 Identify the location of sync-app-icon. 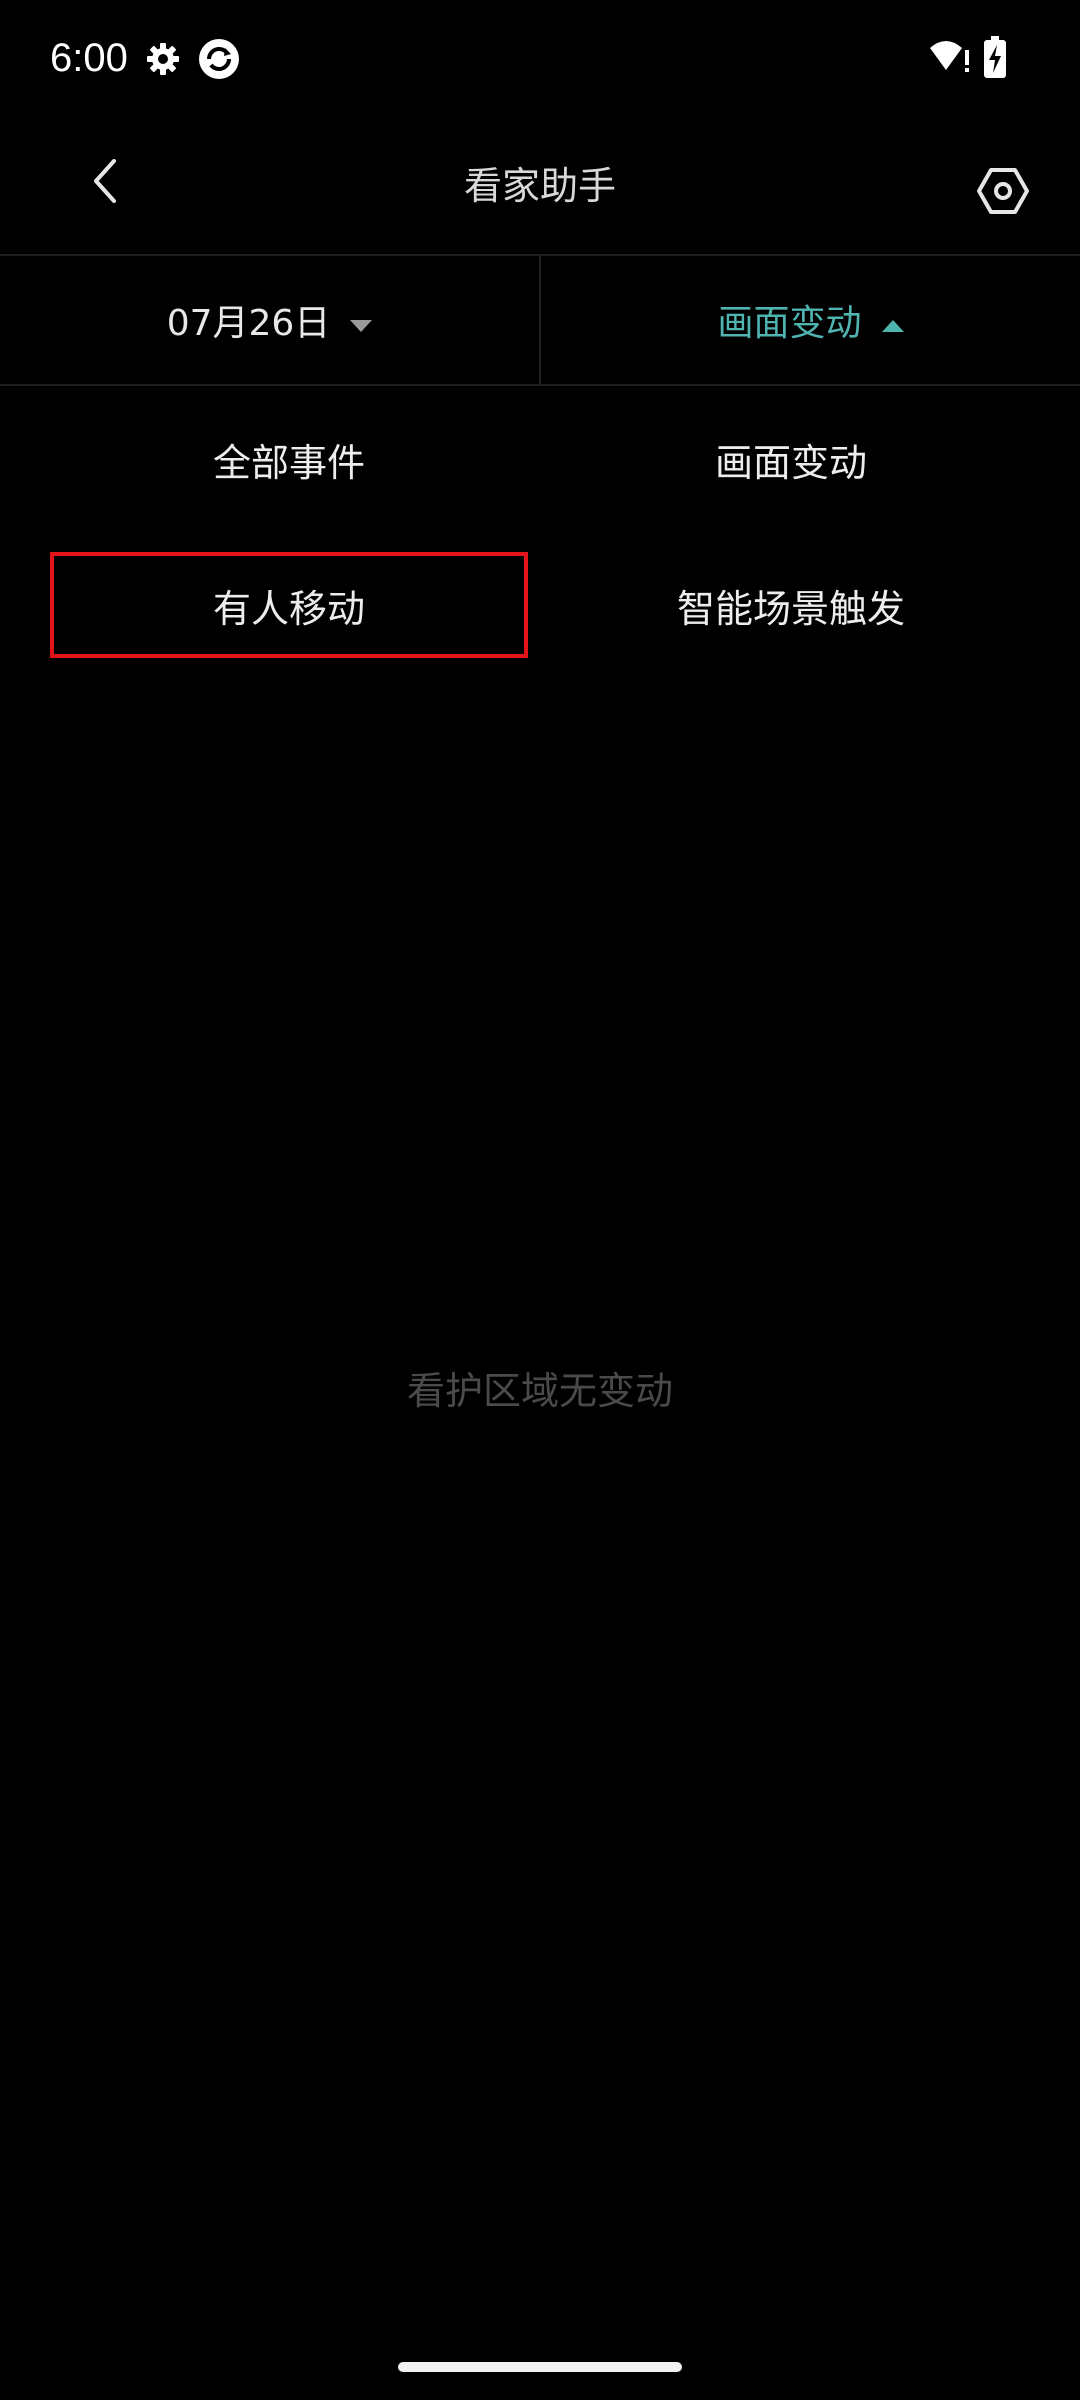
(219, 59).